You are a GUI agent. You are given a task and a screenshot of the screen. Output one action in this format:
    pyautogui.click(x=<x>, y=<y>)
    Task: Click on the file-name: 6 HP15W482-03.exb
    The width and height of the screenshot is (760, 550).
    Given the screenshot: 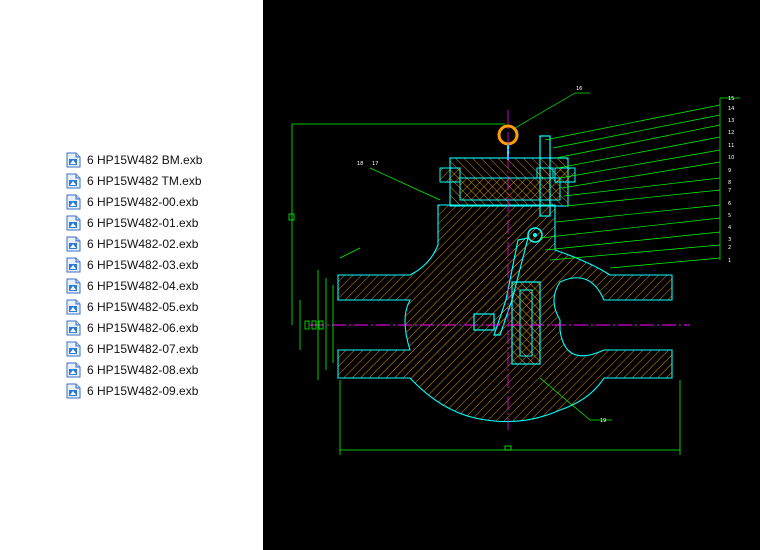 What is the action you would take?
    pyautogui.click(x=143, y=264)
    